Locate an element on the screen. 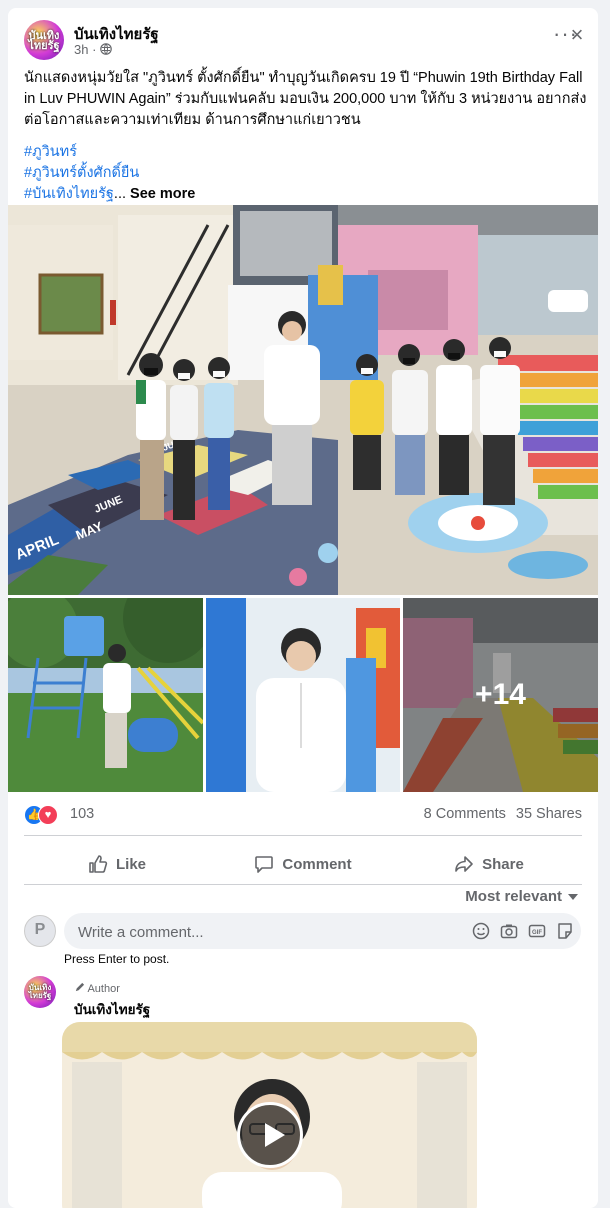  share-label: Share is located at coordinates (503, 864).